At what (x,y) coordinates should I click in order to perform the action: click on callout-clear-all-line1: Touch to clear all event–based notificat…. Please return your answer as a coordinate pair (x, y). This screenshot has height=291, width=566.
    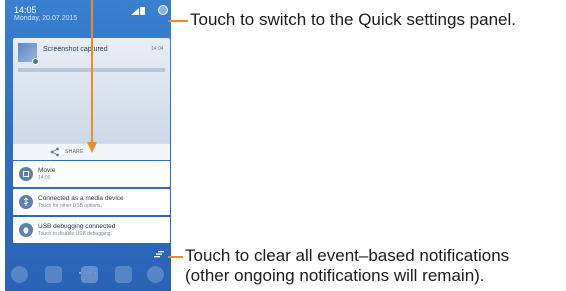
    Looking at the image, I should click on (347, 255).